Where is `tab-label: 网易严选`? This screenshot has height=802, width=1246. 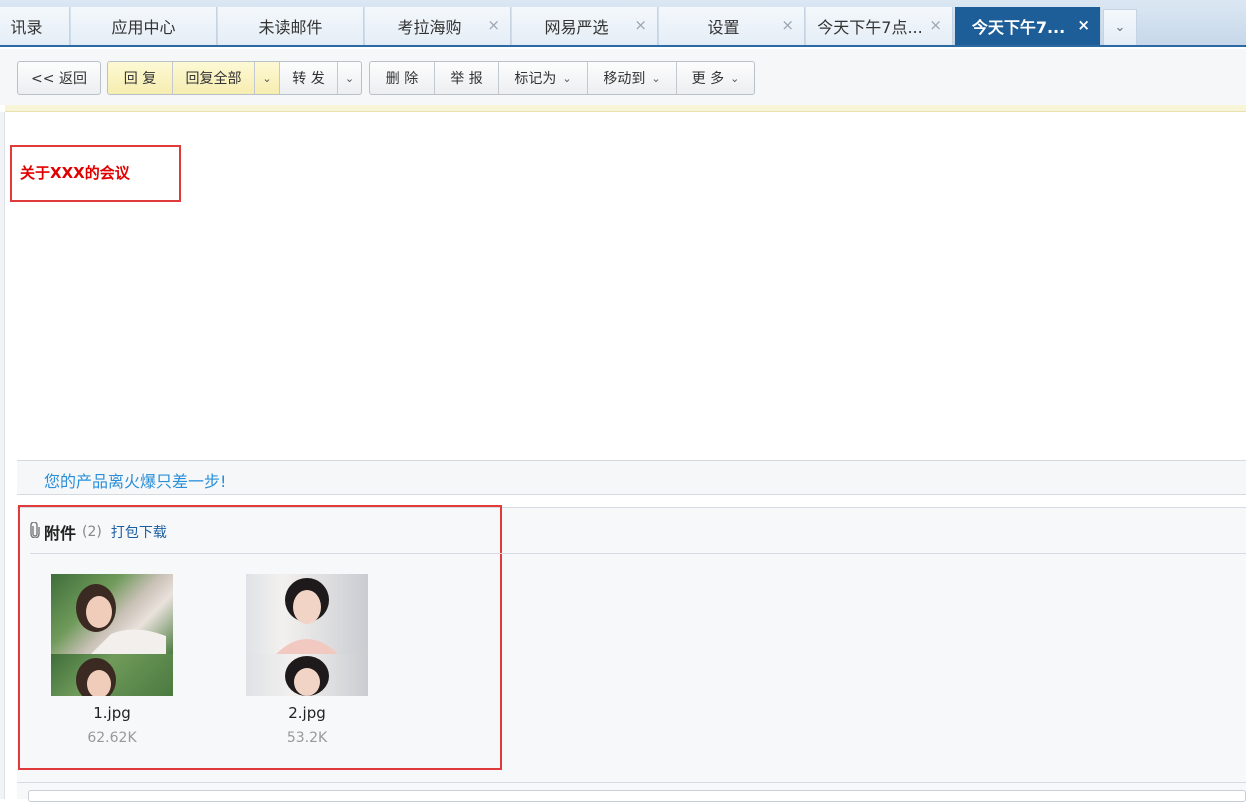 tab-label: 网易严选 is located at coordinates (576, 27).